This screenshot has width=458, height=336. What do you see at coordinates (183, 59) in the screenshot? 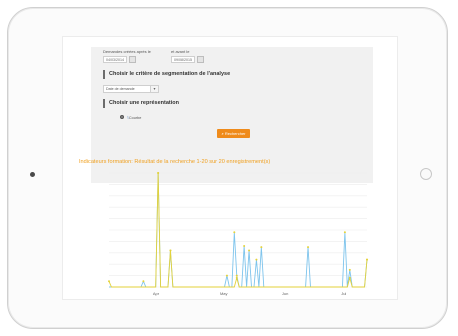
I see `to-date-input: 09/08/2015` at bounding box center [183, 59].